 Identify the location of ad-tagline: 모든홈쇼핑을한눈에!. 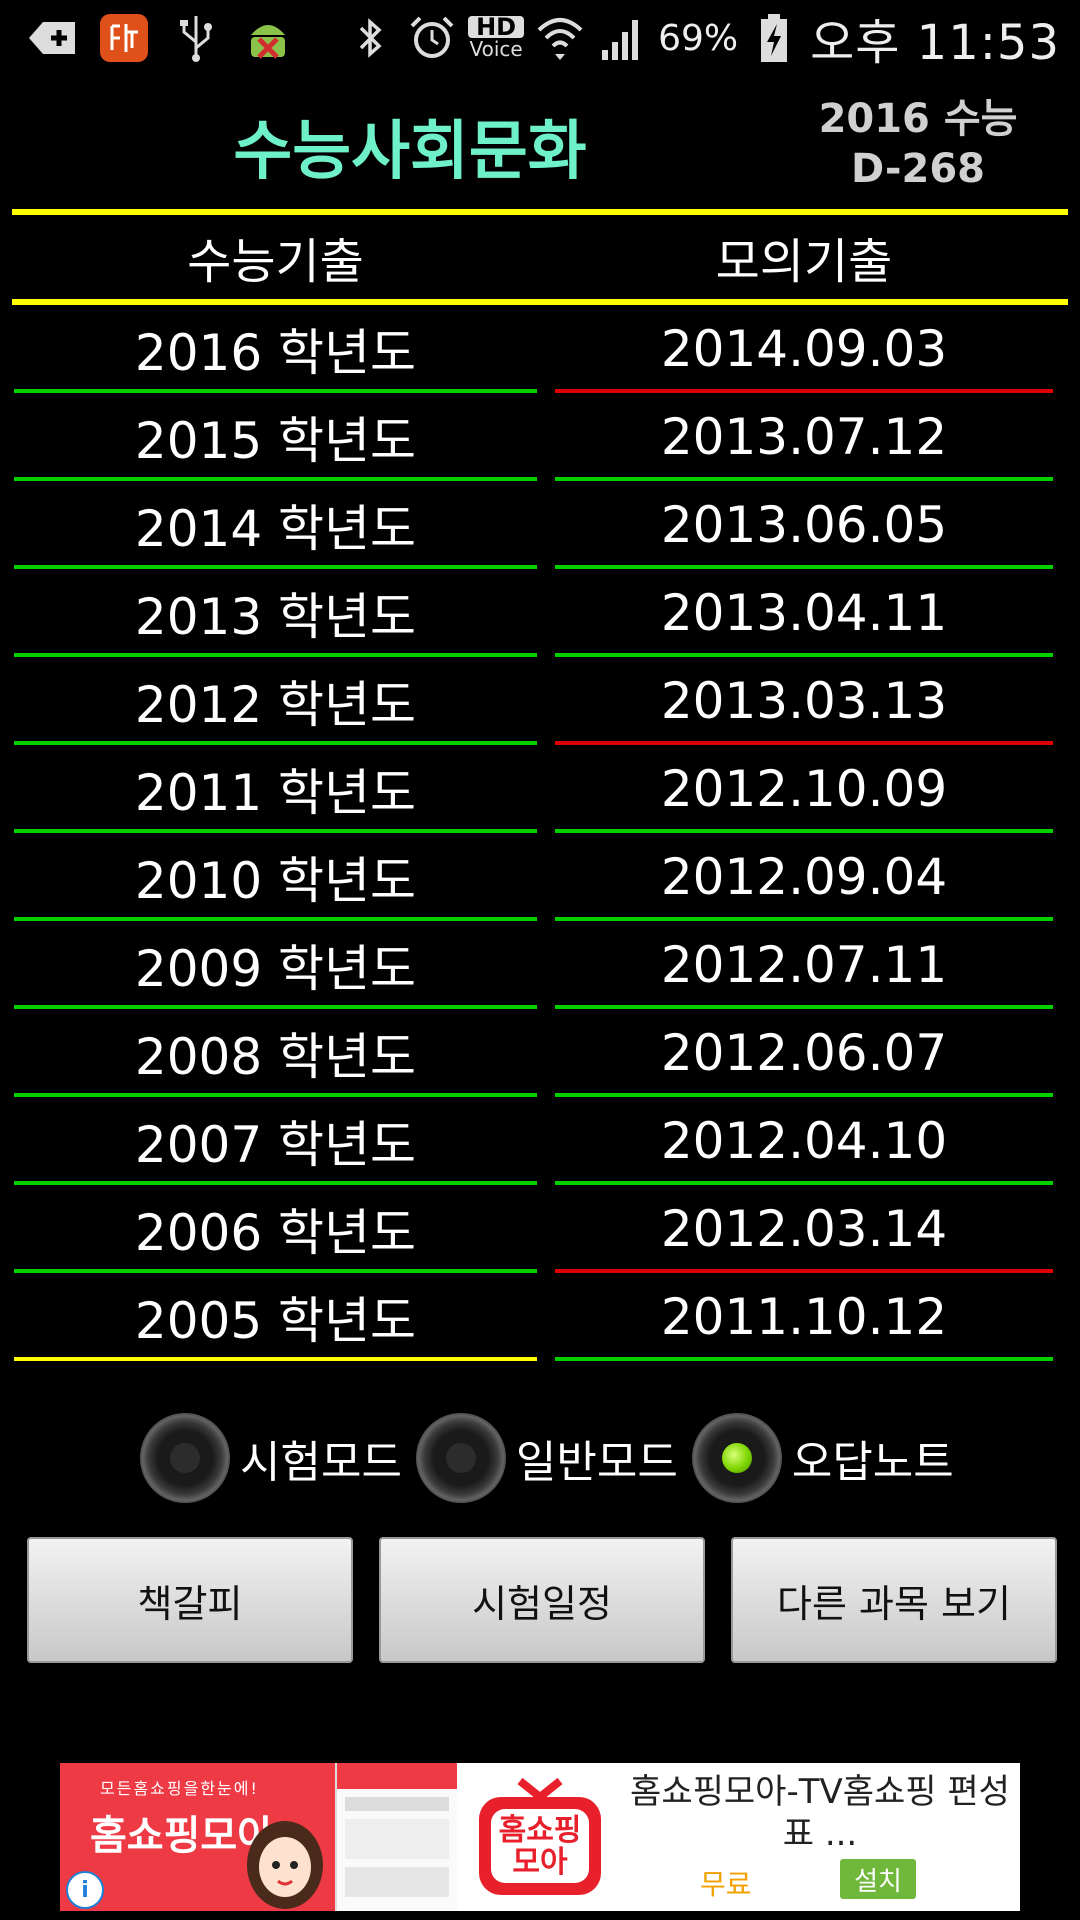
(179, 1788).